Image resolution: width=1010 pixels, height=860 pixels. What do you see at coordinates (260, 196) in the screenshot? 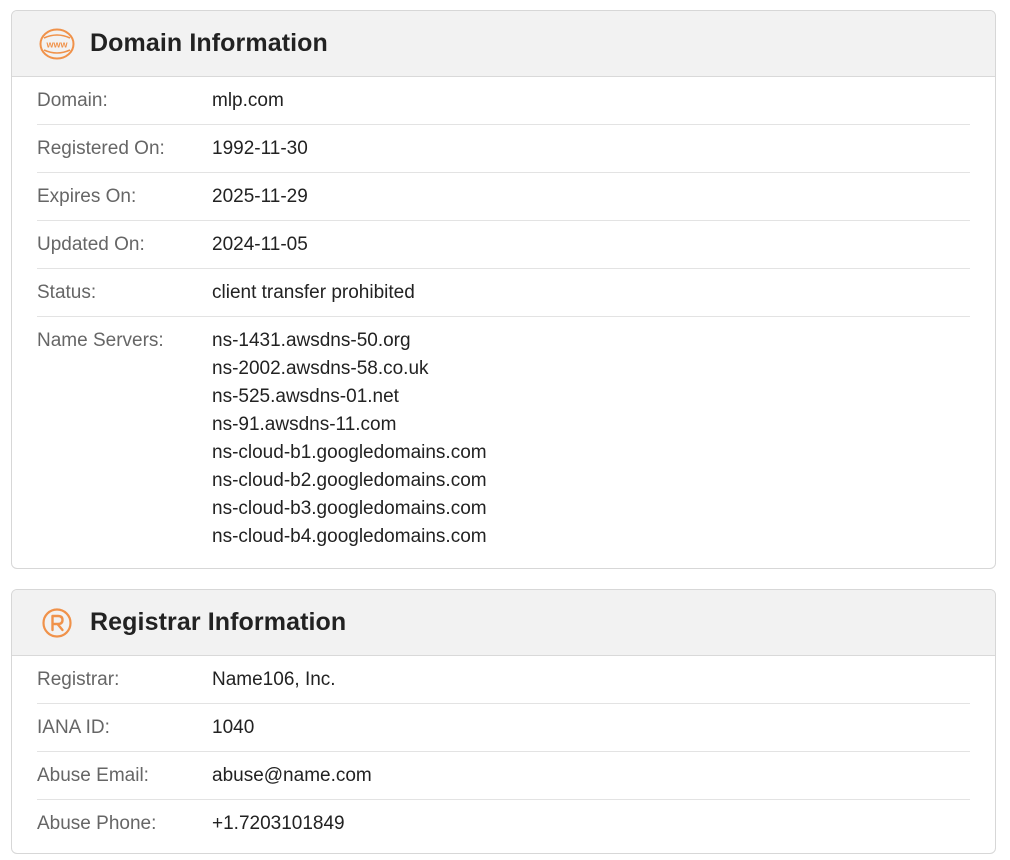
I see `expires-on-value: 2025-11-29` at bounding box center [260, 196].